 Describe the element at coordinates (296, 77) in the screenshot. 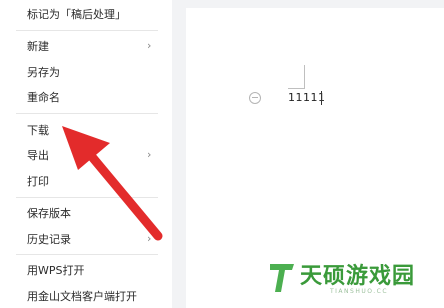

I see `margin-corner-mark` at that location.